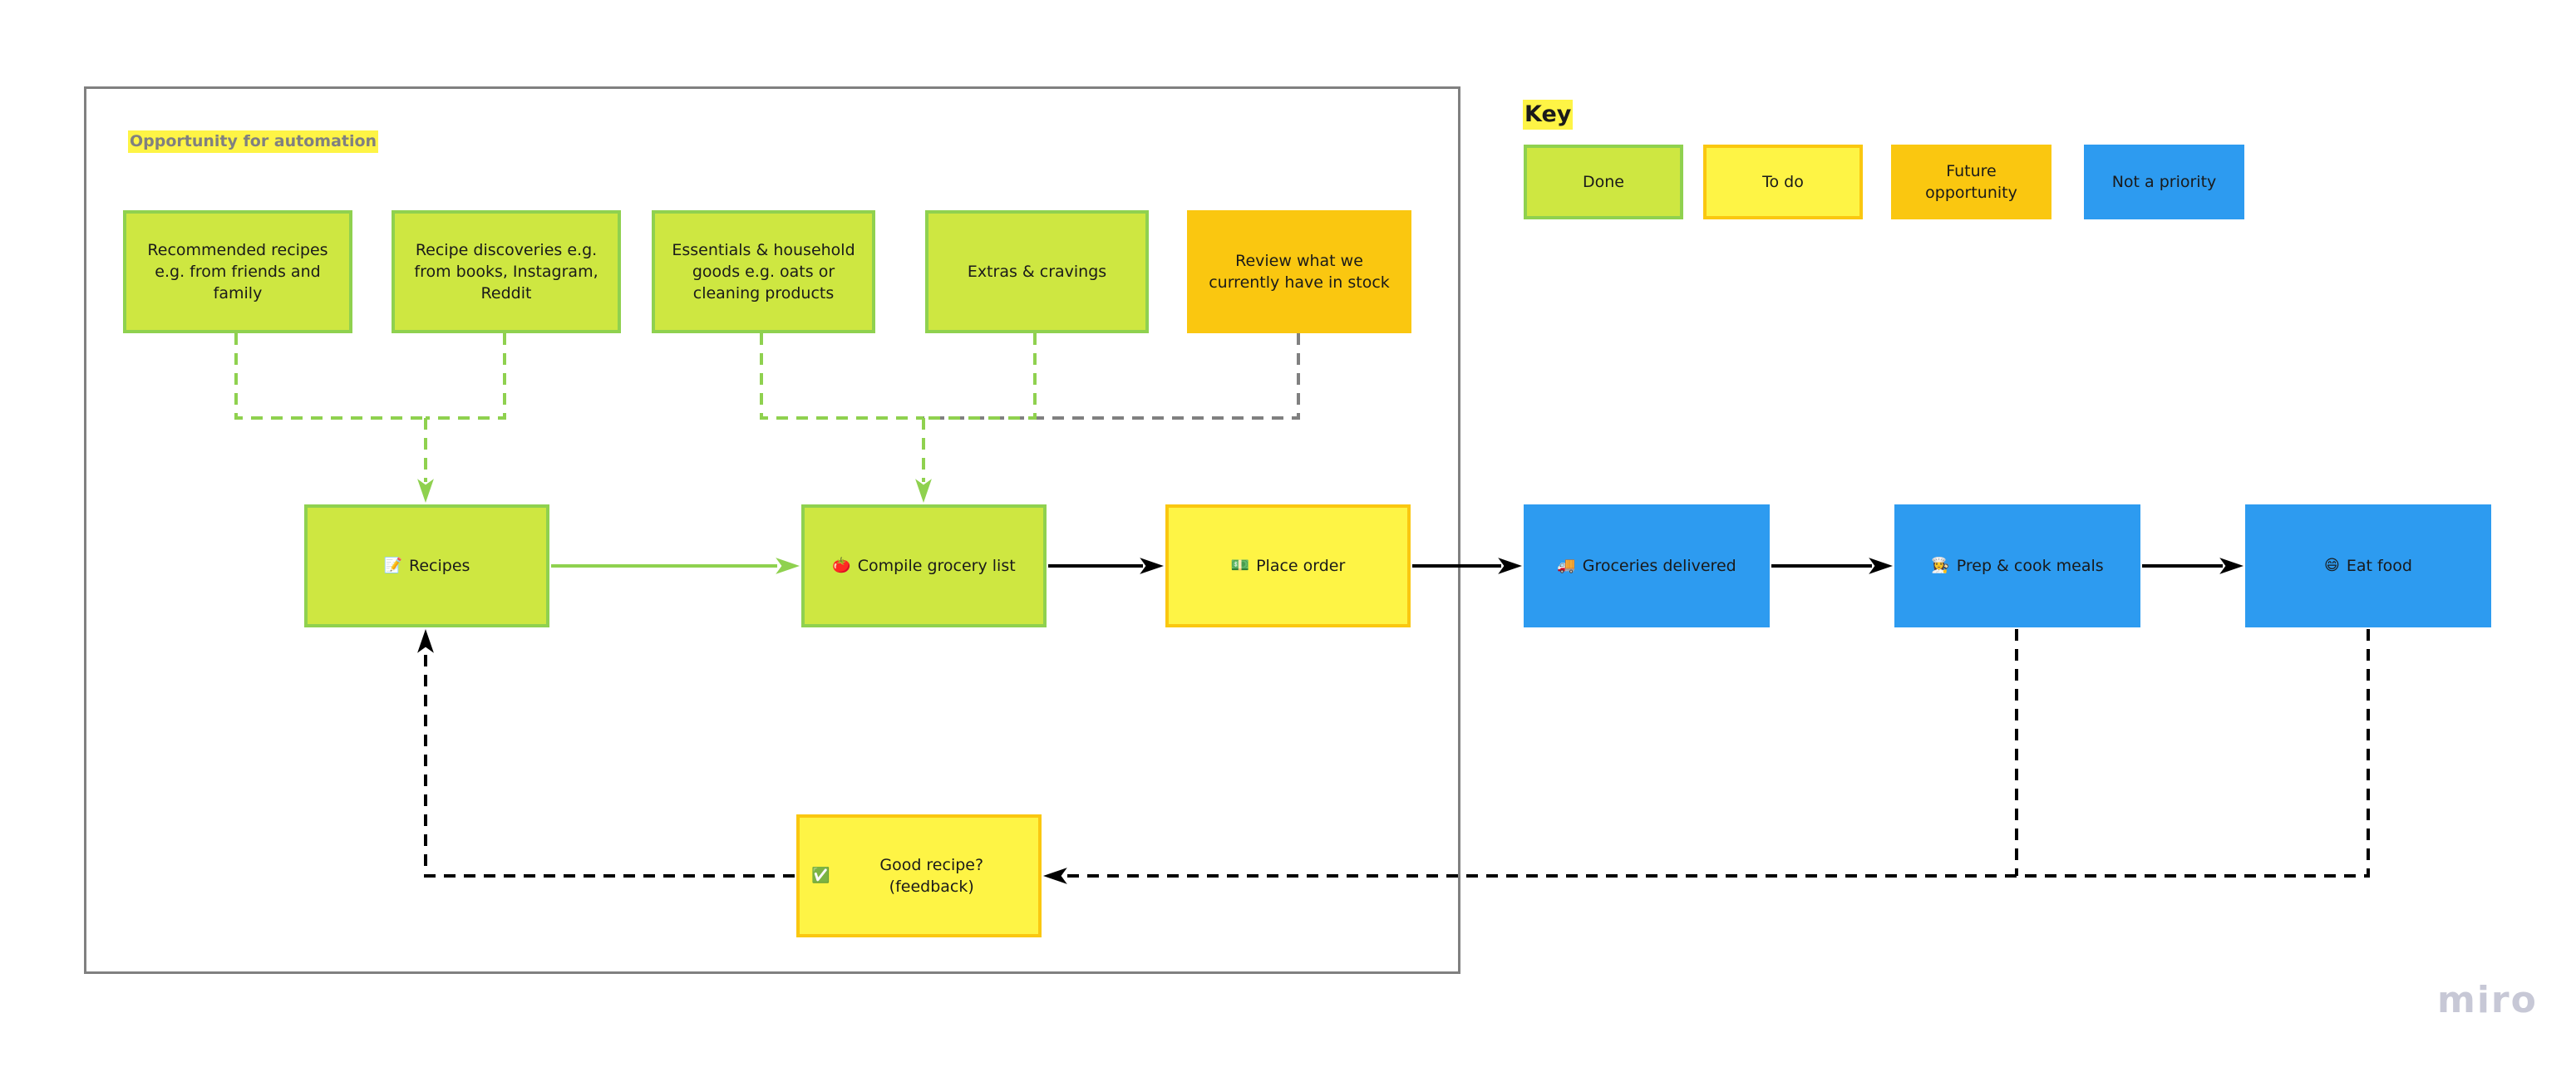 Image resolution: width=2576 pixels, height=1072 pixels. I want to click on key-todo: To do, so click(1783, 182).